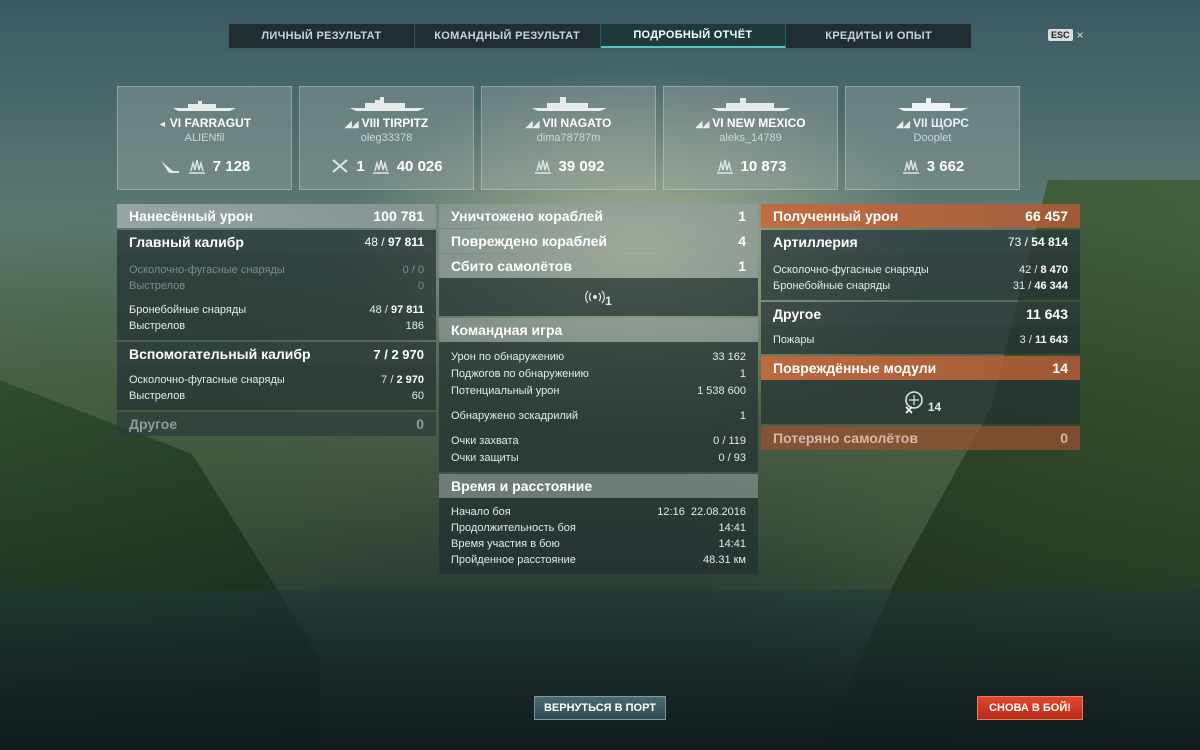 The image size is (1200, 750). What do you see at coordinates (1060, 35) in the screenshot?
I see `esc-key-badge: ESC` at bounding box center [1060, 35].